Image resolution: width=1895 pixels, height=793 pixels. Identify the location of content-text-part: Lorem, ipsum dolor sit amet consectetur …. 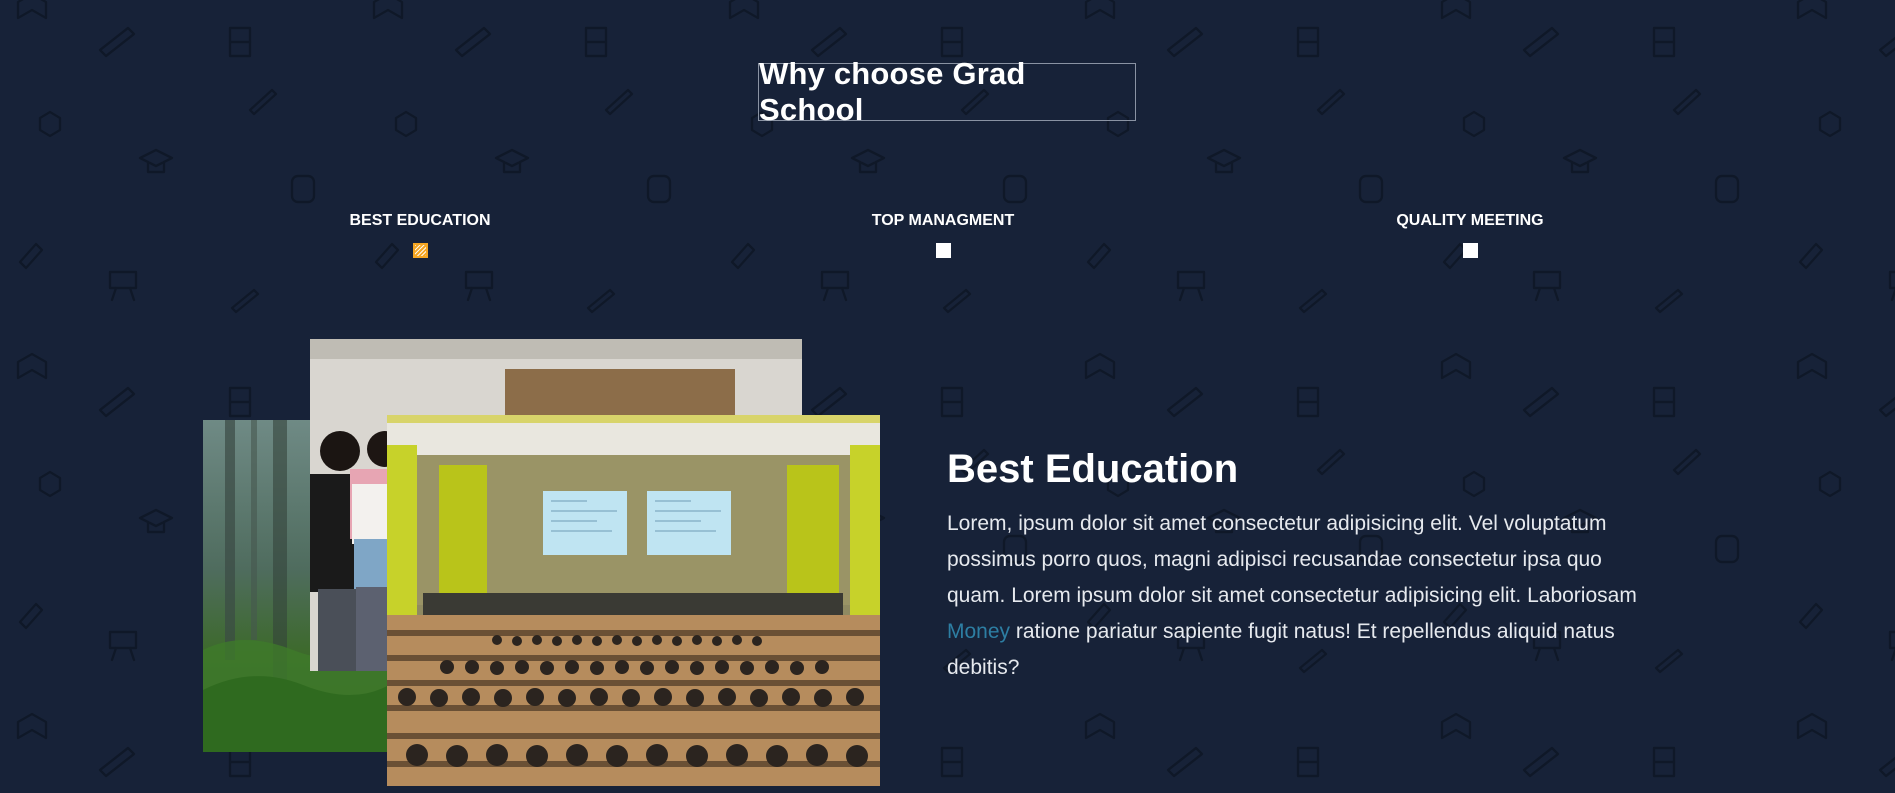
(1292, 559).